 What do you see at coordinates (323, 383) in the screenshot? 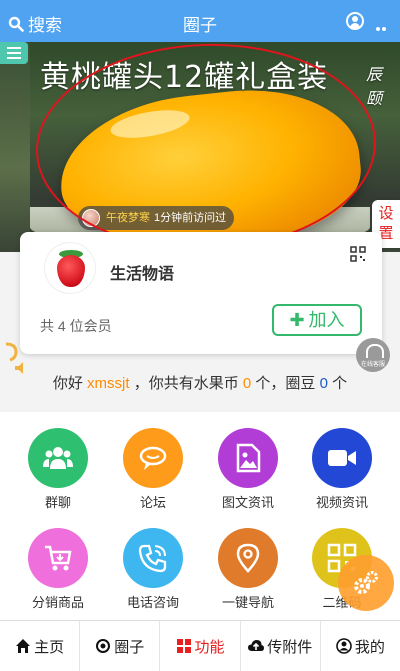
I see `bean-count: 0` at bounding box center [323, 383].